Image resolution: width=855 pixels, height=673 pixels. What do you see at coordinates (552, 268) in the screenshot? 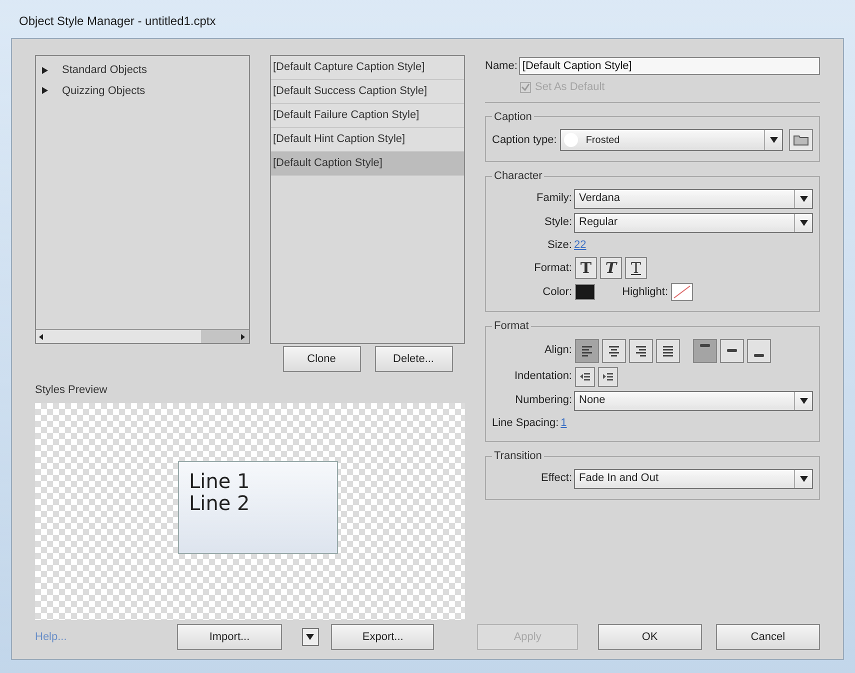
I see `field-label: Format:` at bounding box center [552, 268].